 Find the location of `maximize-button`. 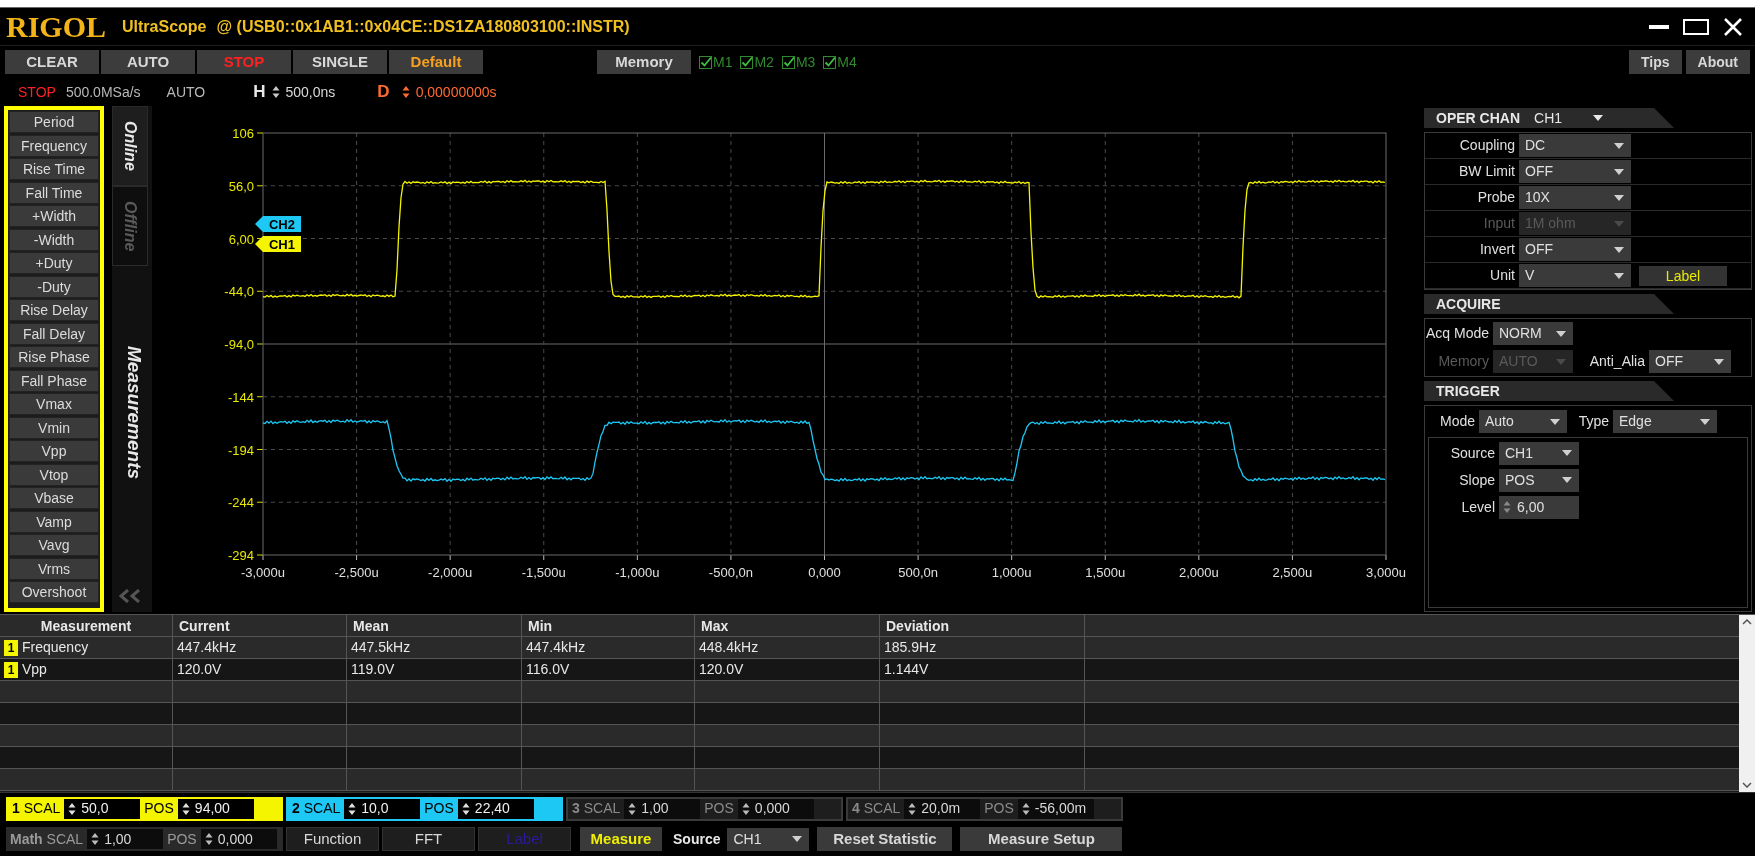

maximize-button is located at coordinates (1696, 26).